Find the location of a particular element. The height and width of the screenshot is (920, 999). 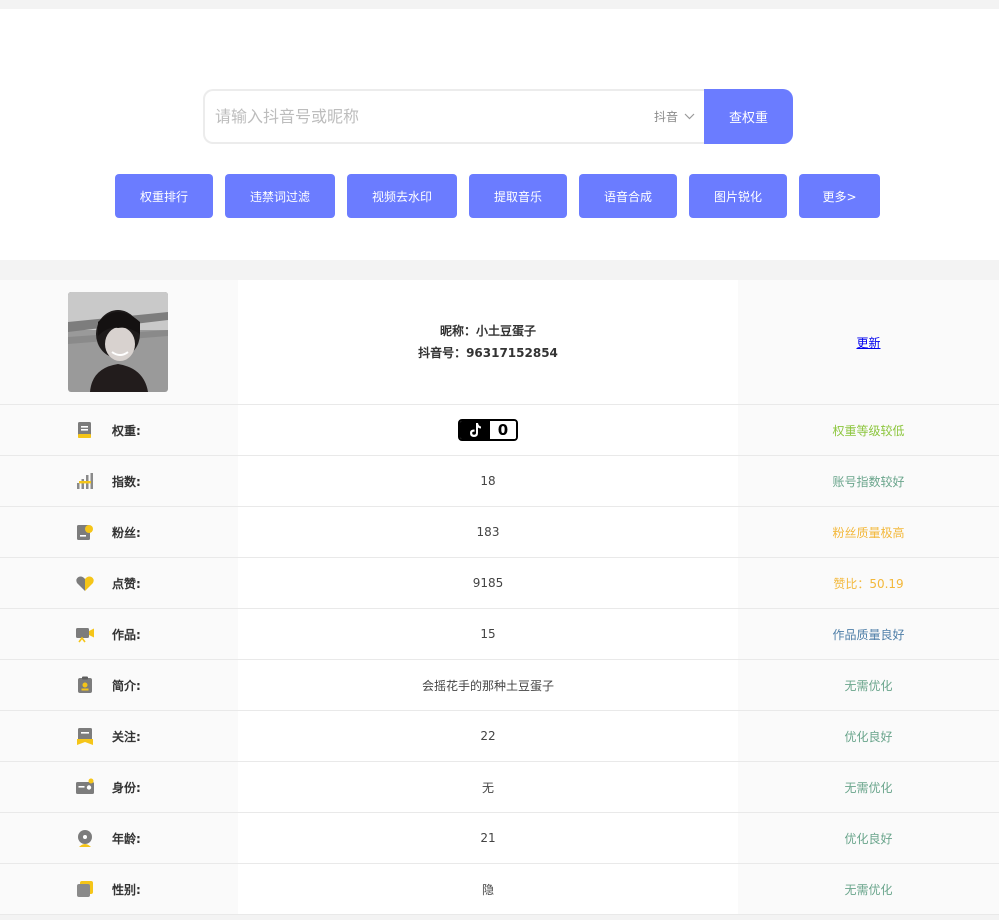

id-card-icon is located at coordinates (85, 786).